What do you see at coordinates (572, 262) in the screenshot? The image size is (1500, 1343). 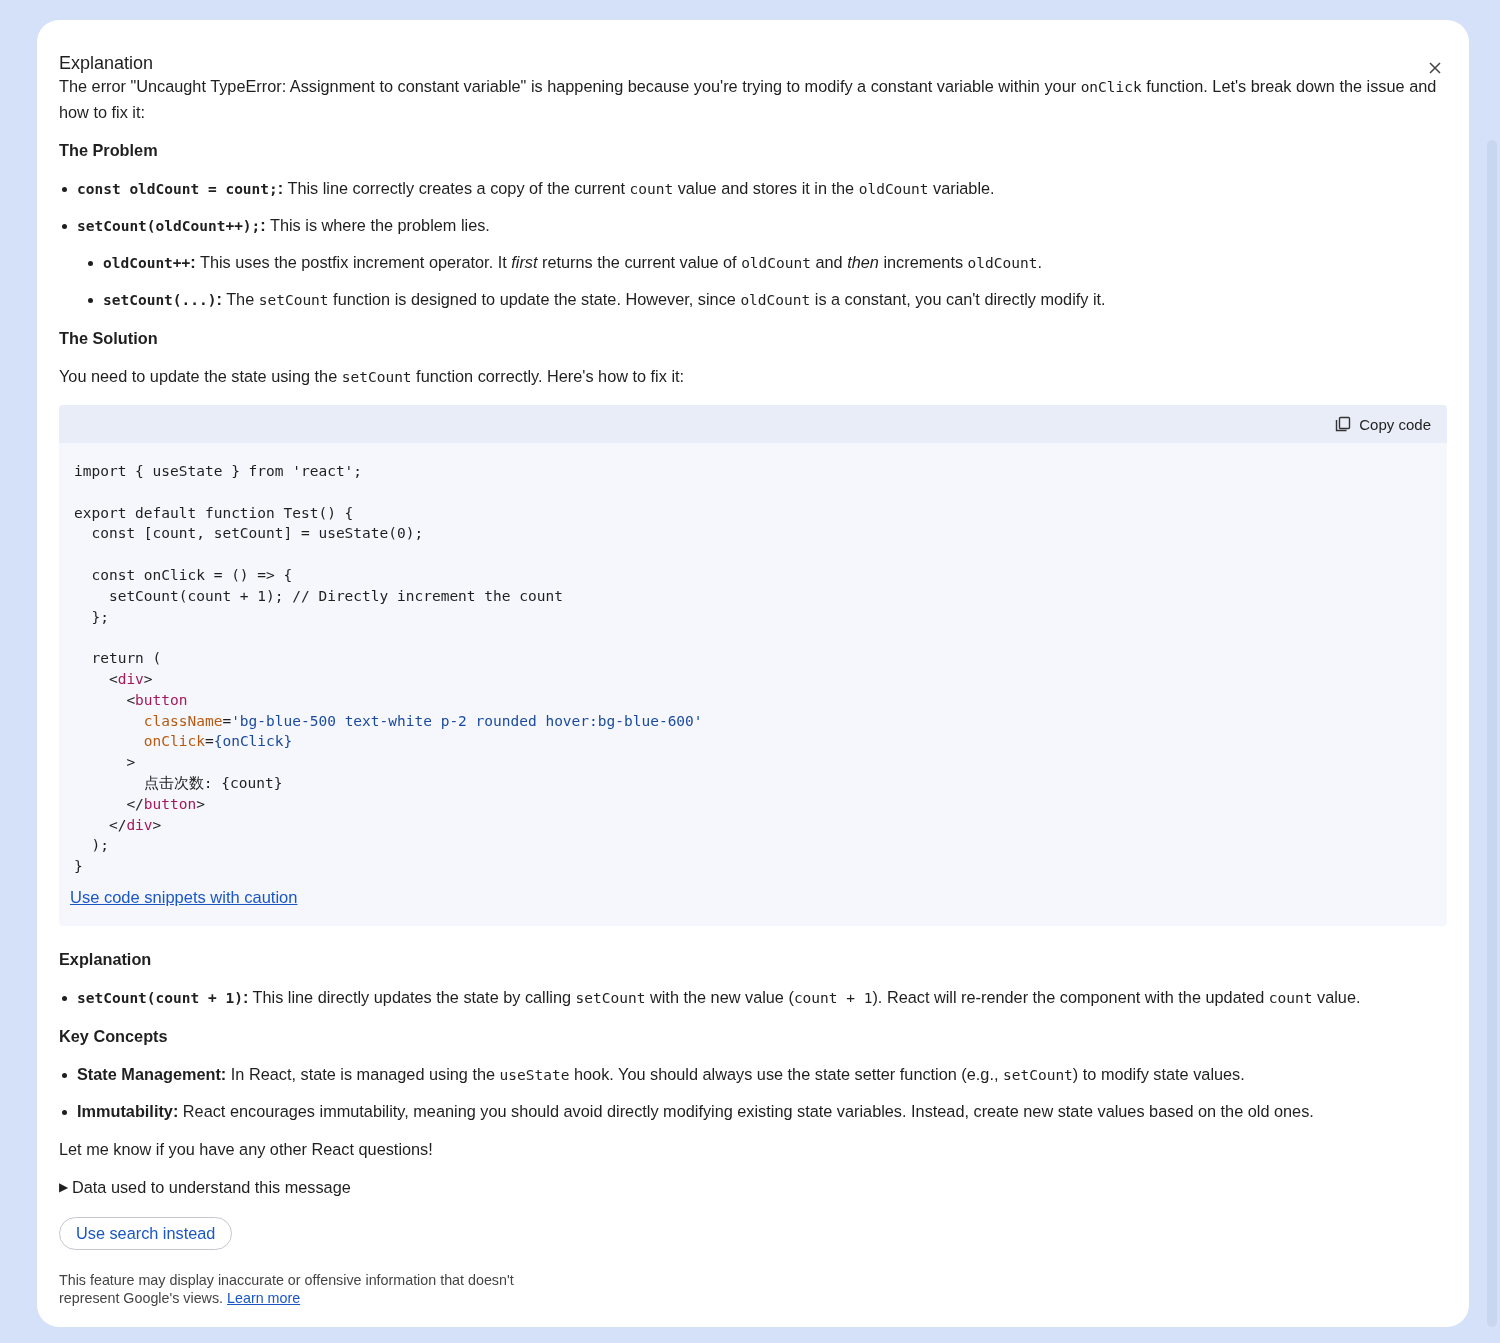 I see `bullet-text: oldCount++: This uses the postfix increment operator. It first returns the current value of oldCount and then increments oldCount.` at bounding box center [572, 262].